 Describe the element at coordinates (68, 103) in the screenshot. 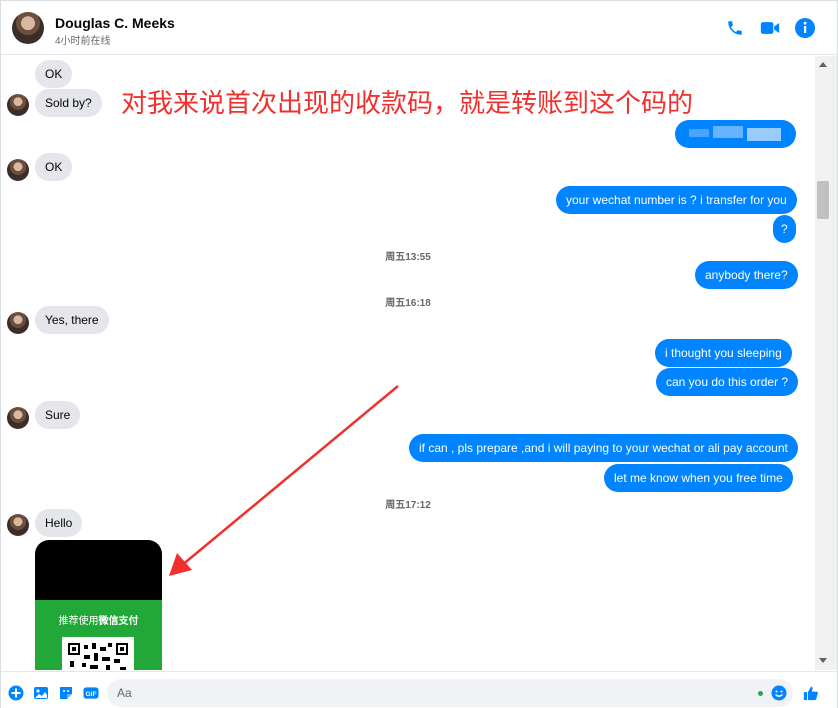

I see `incoming-message: Sold by?` at that location.